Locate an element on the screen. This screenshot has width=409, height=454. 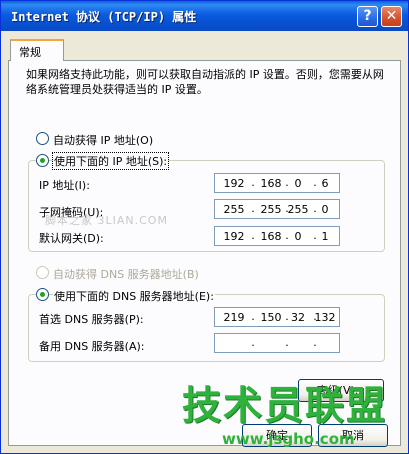
subnet-mask-input: 255 . 255 . 255 . 0 is located at coordinates (277, 209).